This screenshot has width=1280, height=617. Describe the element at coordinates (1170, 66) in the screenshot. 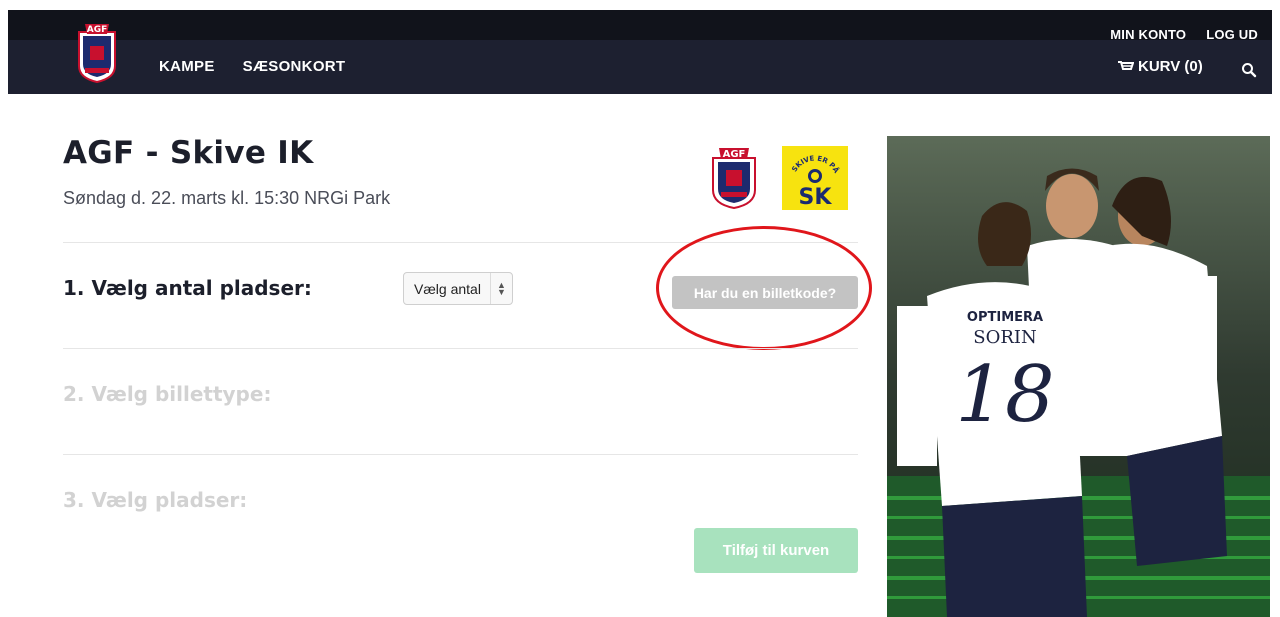

I see `cart-label: KURV (0)` at that location.